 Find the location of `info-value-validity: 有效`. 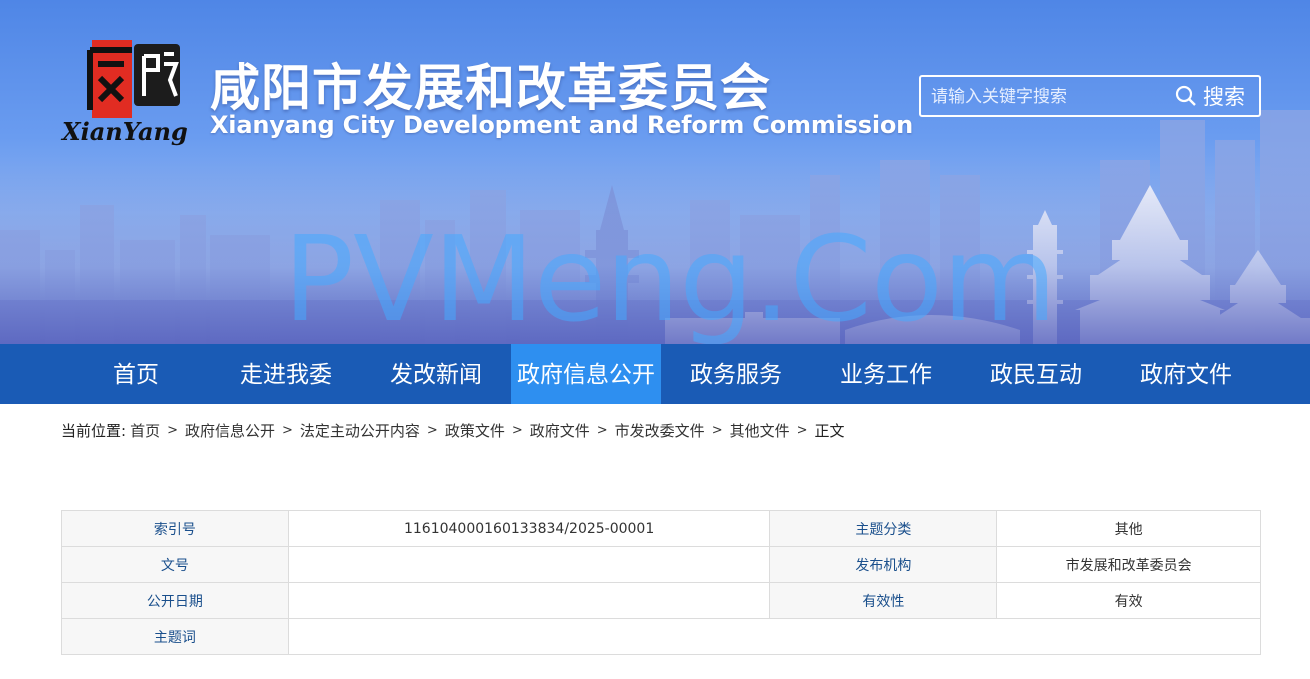

info-value-validity: 有效 is located at coordinates (1128, 600).